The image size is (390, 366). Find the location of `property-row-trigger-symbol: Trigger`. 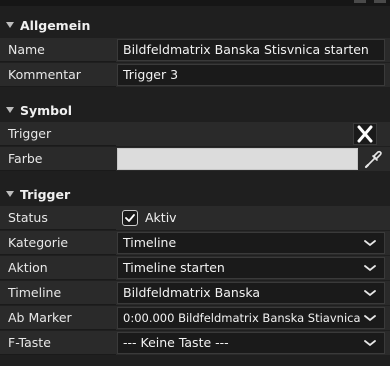

property-row-trigger-symbol: Trigger is located at coordinates (195, 134).